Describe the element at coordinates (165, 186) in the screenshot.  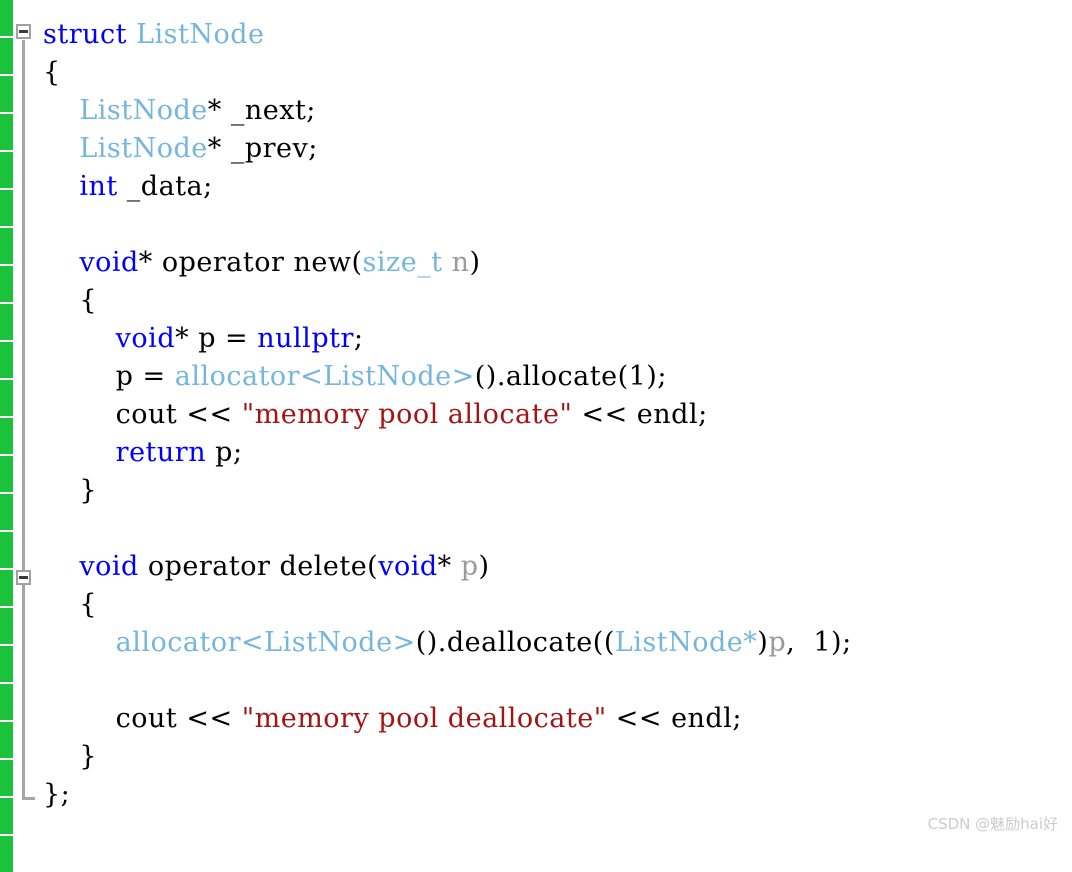
I see `code-token-pl: _data;` at that location.